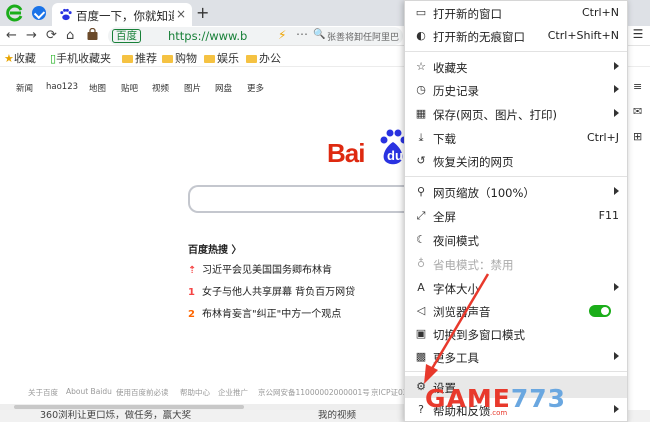  What do you see at coordinates (516, 13) in the screenshot?
I see `menu-new-window: ▭ 打开新的窗口 Ctrl+N` at bounding box center [516, 13].